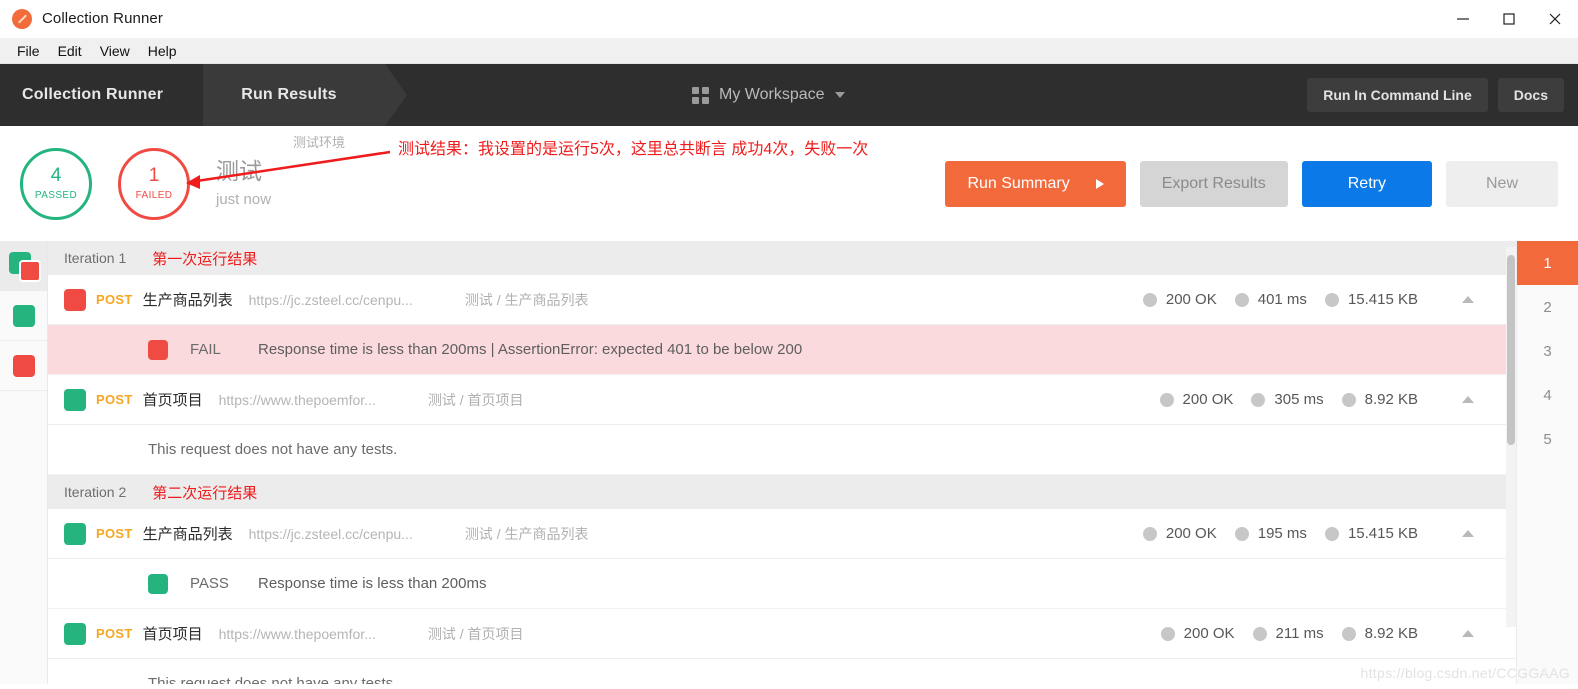  Describe the element at coordinates (115, 51) in the screenshot. I see `menu-item-view: View` at that location.